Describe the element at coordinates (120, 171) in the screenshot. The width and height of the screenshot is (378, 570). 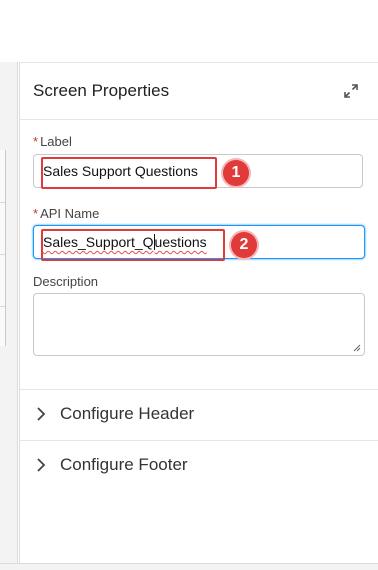
I see `label-input-value: Sales Support Questions` at that location.